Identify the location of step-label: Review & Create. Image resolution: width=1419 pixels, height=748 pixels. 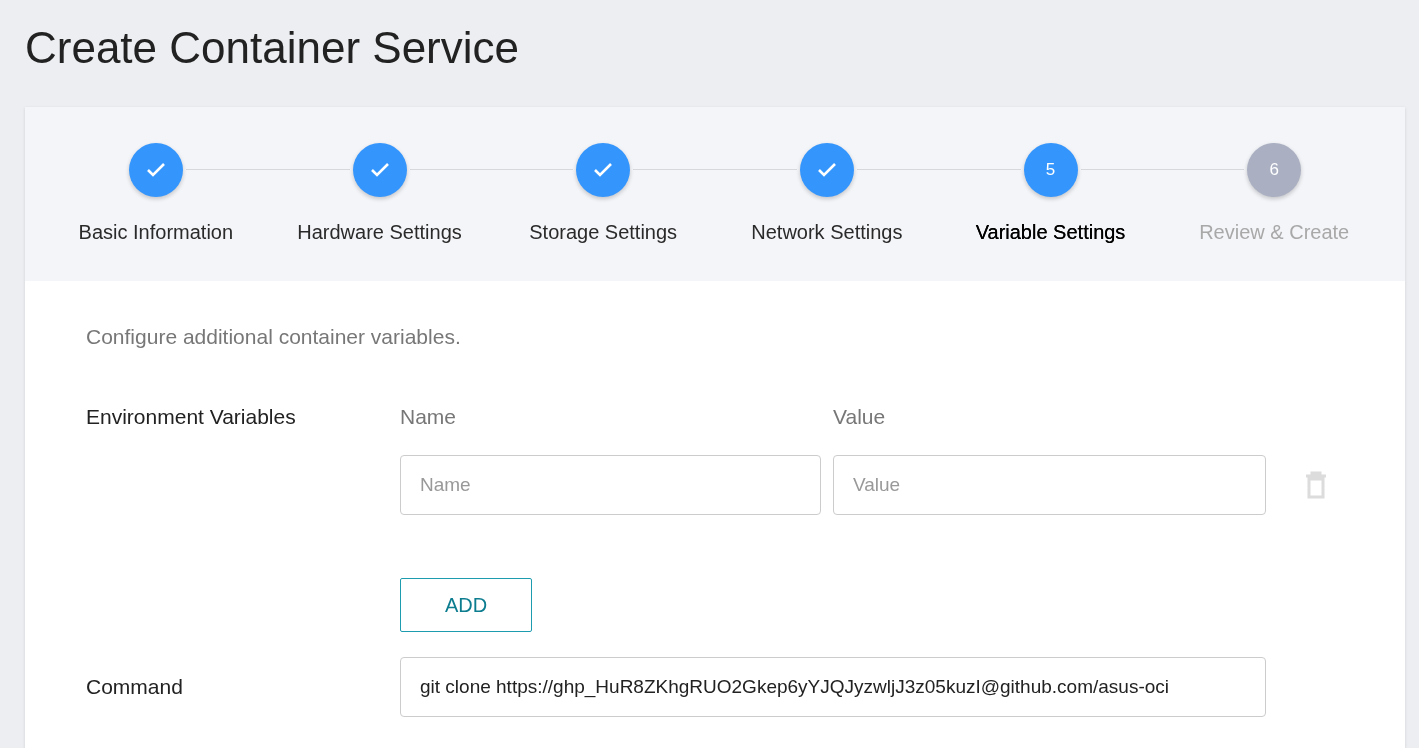
(1274, 232).